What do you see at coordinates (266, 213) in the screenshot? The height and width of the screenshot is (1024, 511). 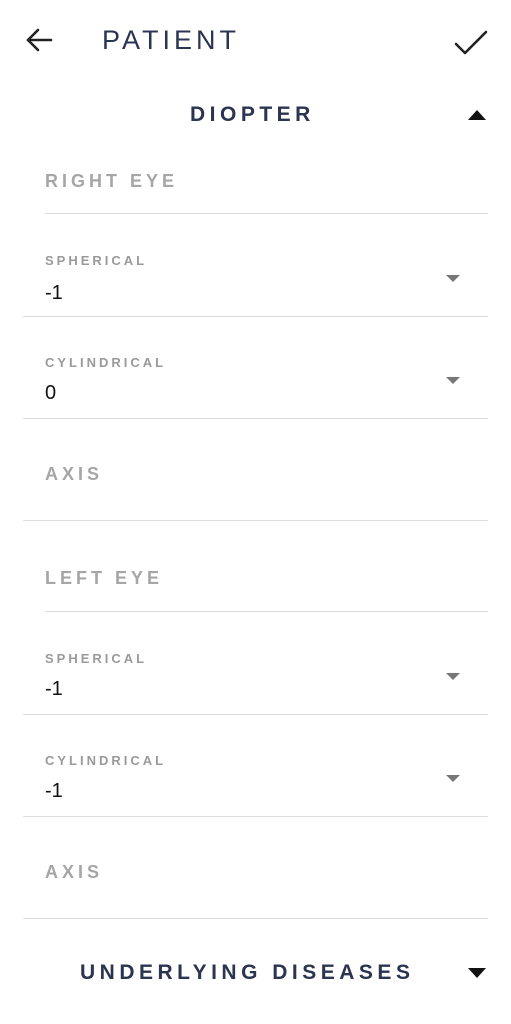 I see `right-eye-divider` at bounding box center [266, 213].